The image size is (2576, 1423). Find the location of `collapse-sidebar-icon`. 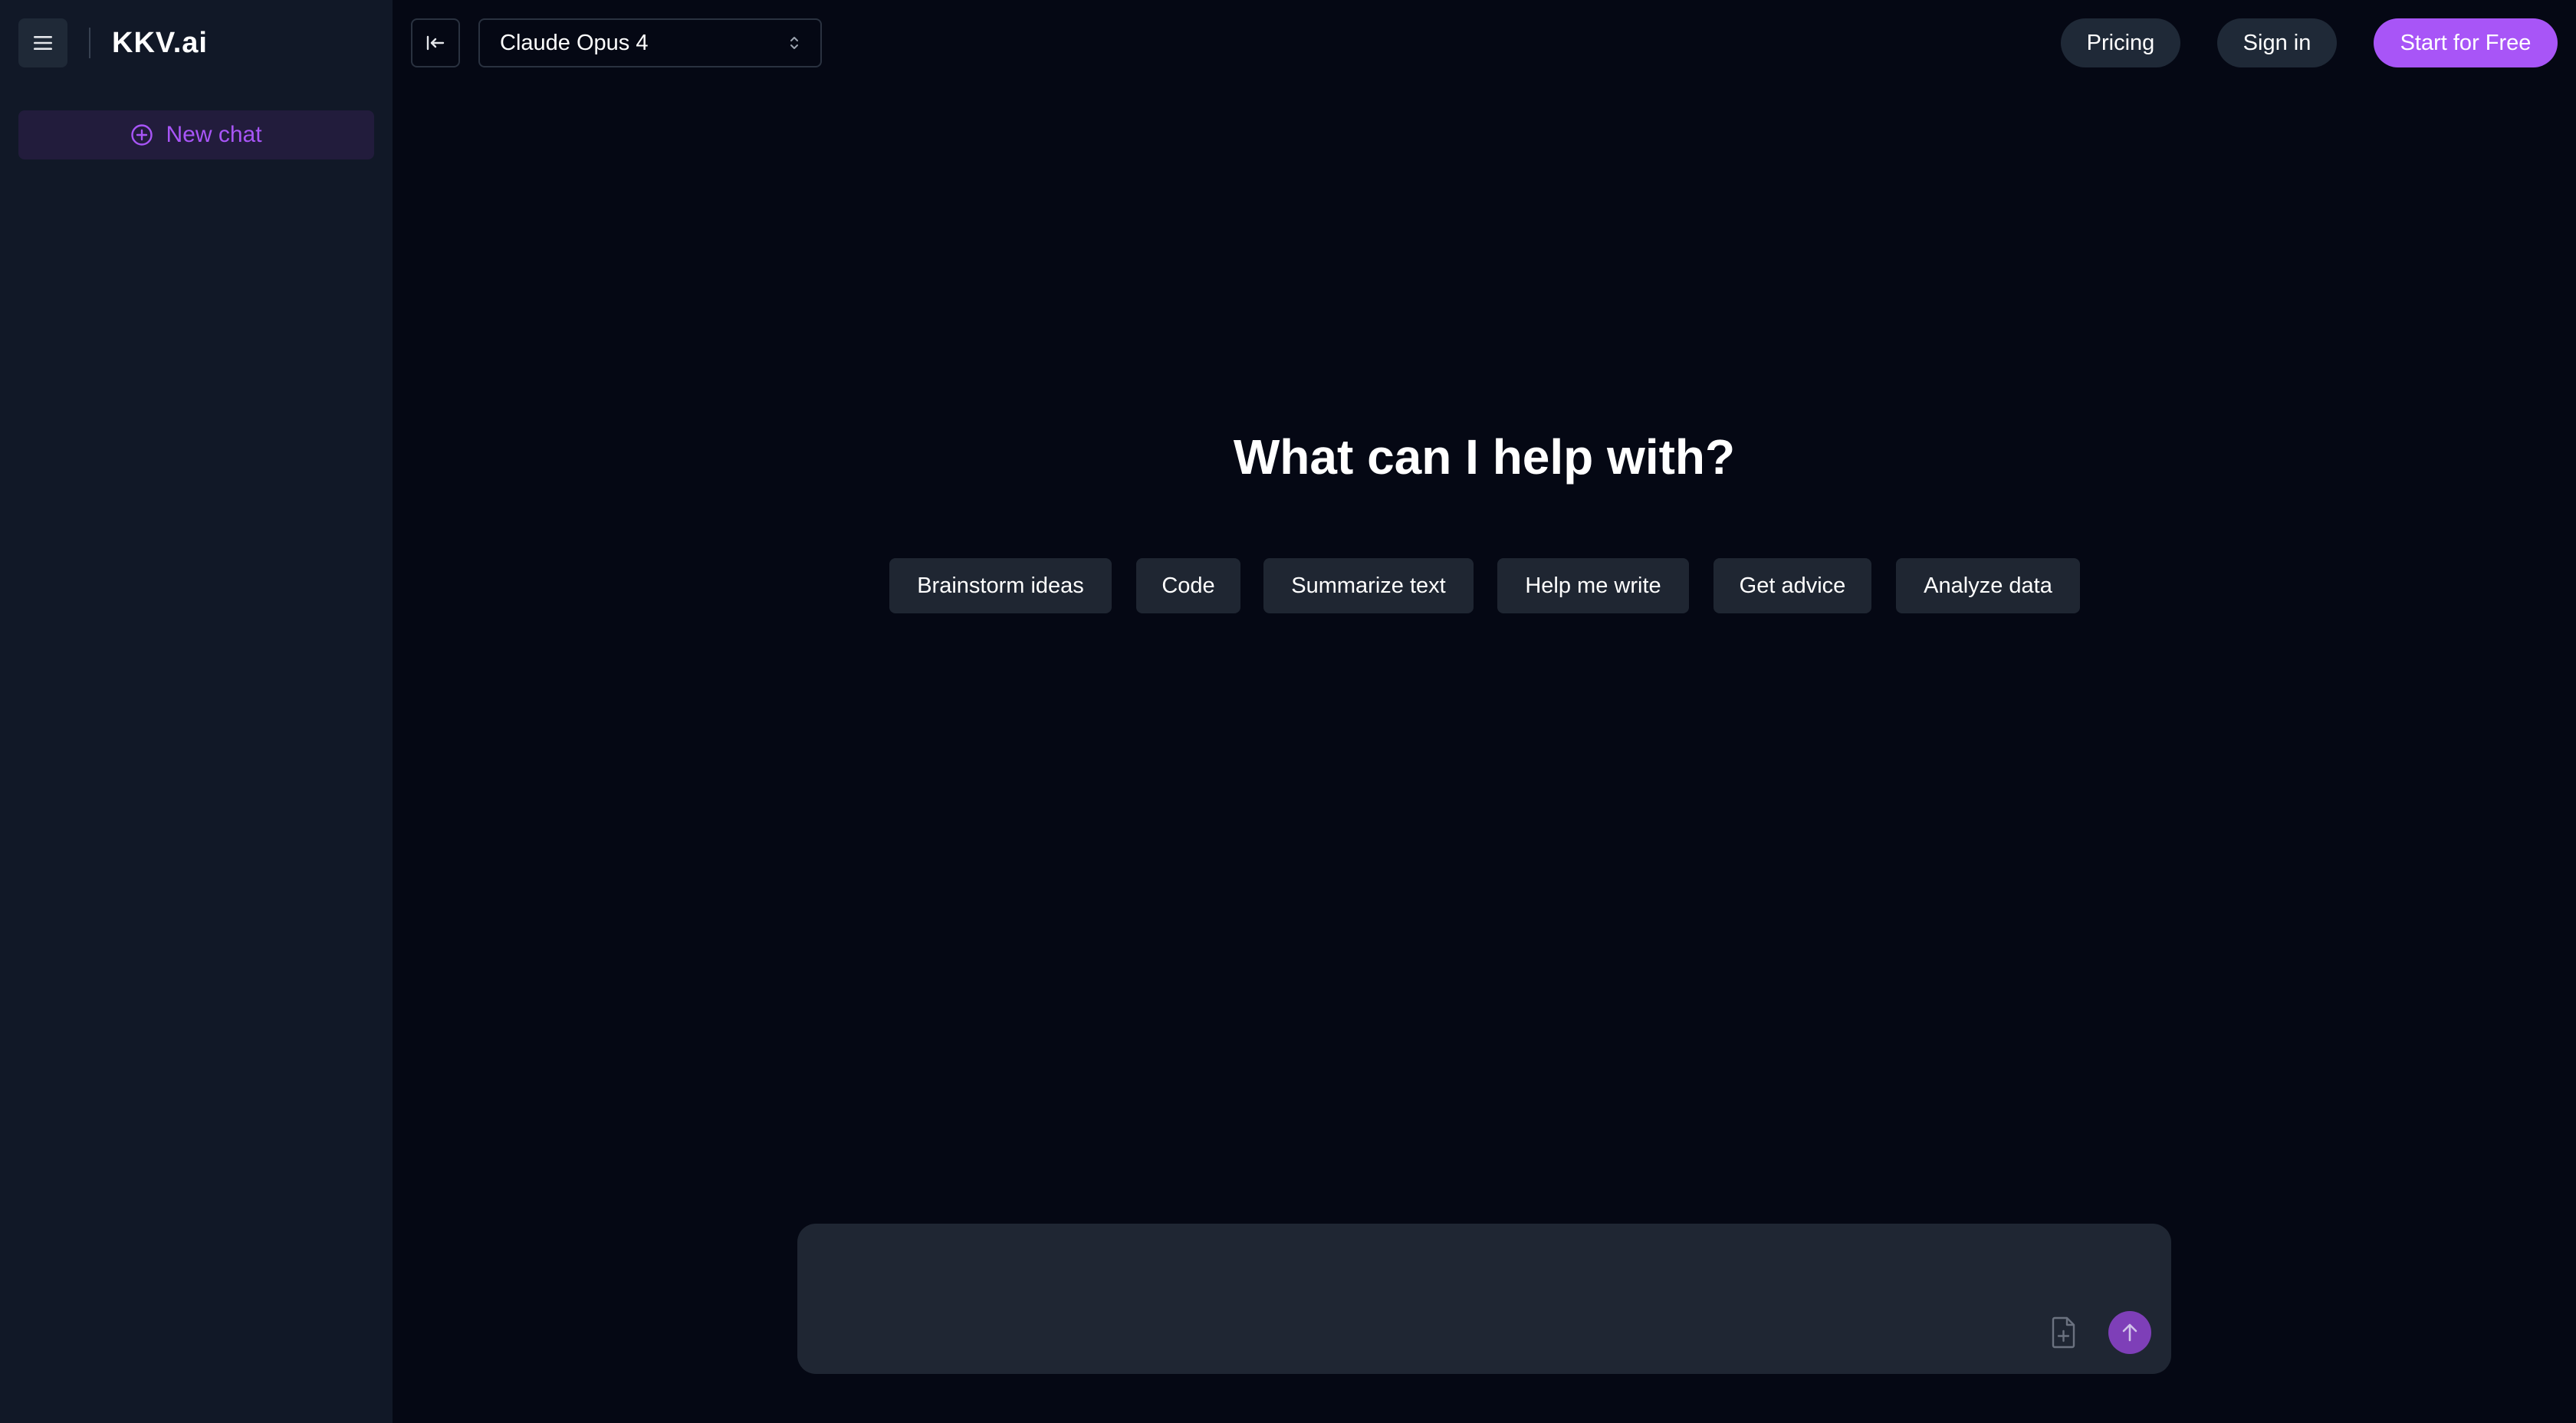

collapse-sidebar-icon is located at coordinates (436, 43).